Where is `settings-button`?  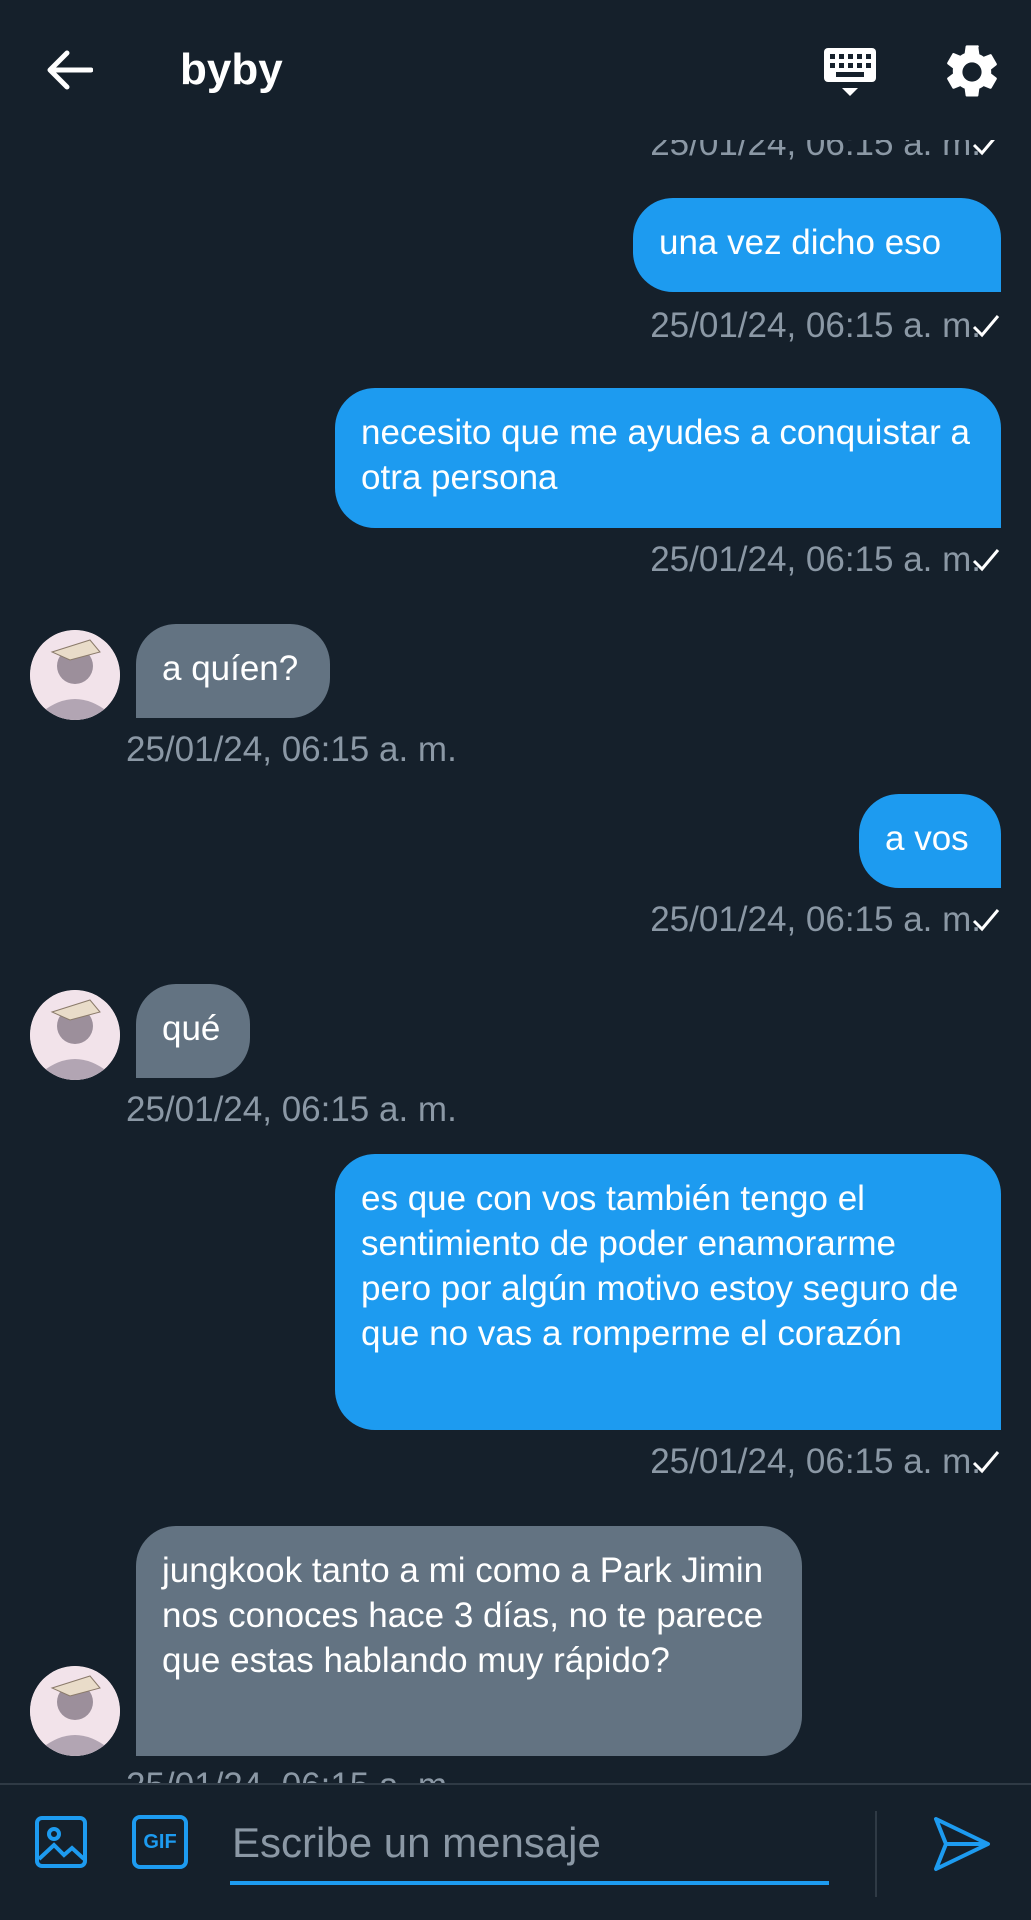
settings-button is located at coordinates (972, 72).